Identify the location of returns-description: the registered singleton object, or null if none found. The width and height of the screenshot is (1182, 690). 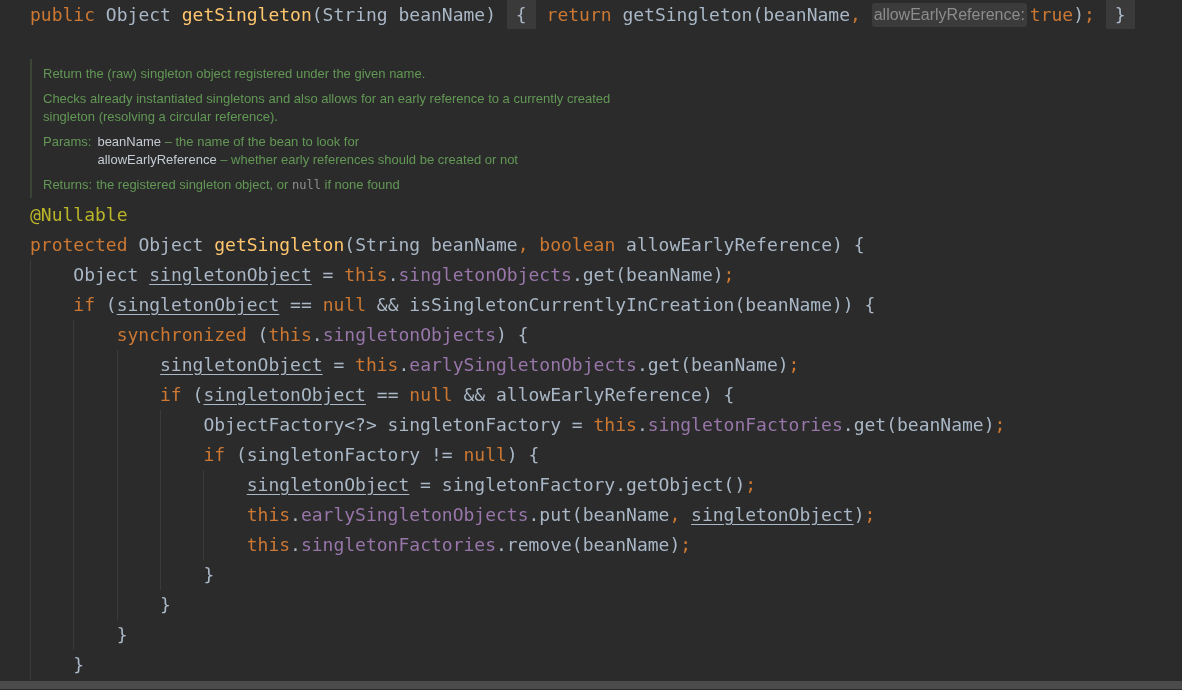
(248, 185).